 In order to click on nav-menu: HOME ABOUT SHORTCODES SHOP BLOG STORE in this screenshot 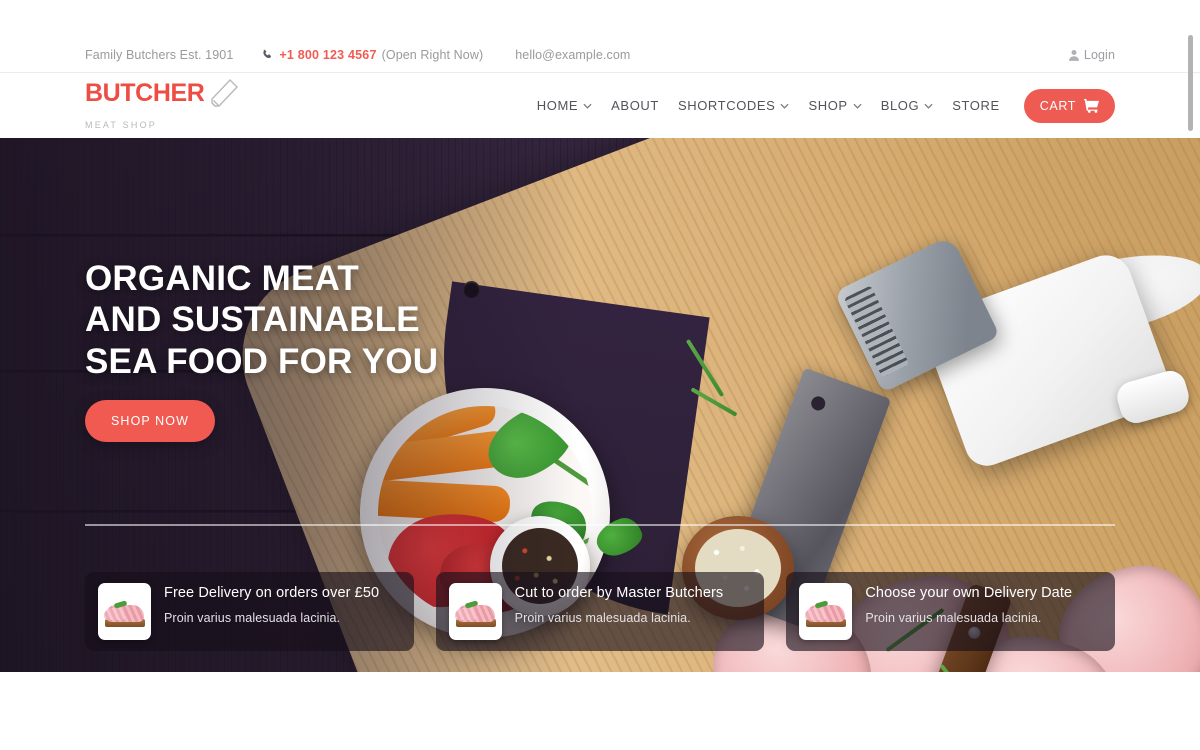, I will do `click(768, 105)`.